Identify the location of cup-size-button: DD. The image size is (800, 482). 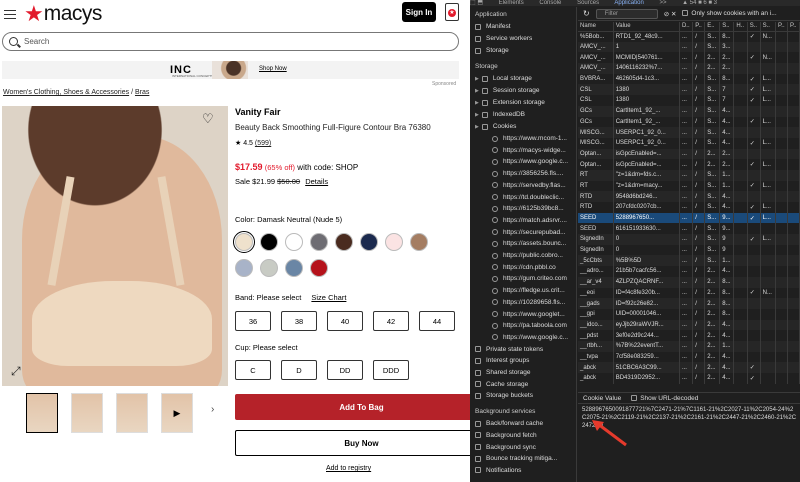
(345, 370).